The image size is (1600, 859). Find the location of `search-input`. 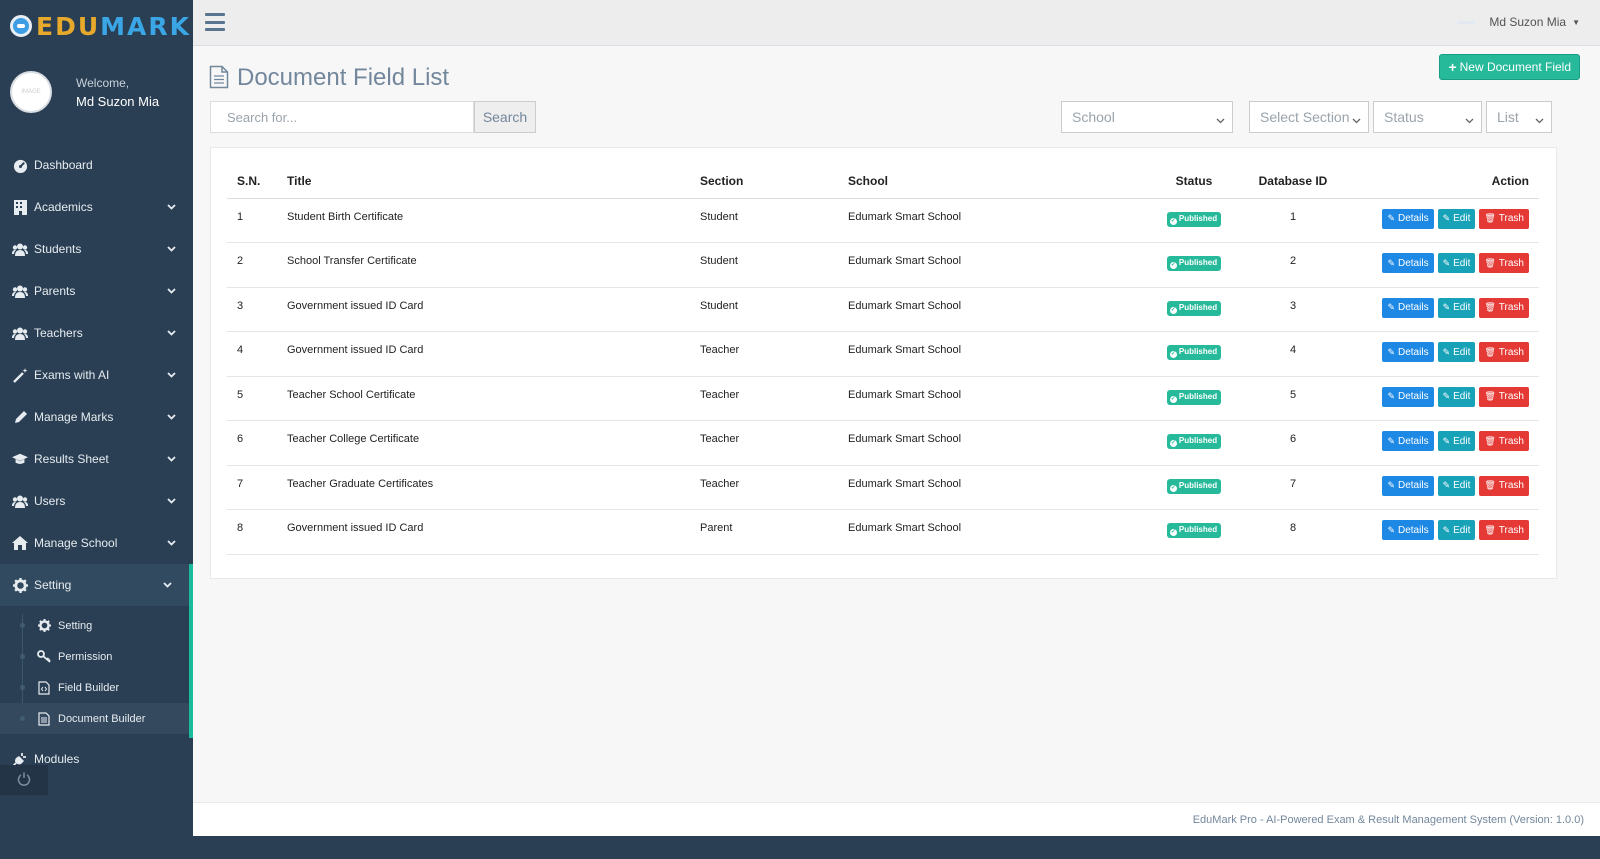

search-input is located at coordinates (342, 117).